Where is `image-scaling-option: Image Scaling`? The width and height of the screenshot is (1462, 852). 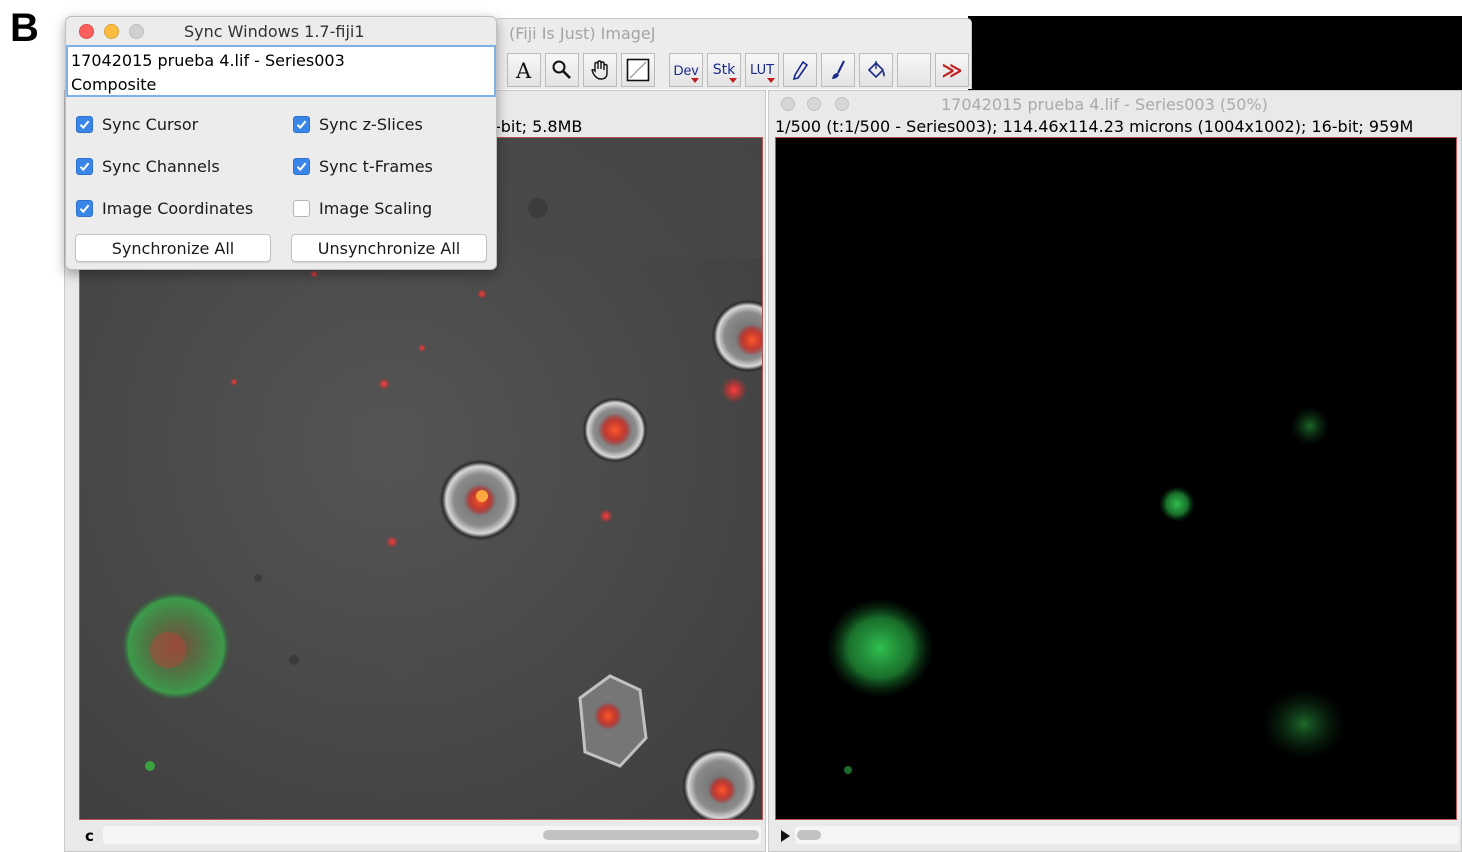 image-scaling-option: Image Scaling is located at coordinates (362, 208).